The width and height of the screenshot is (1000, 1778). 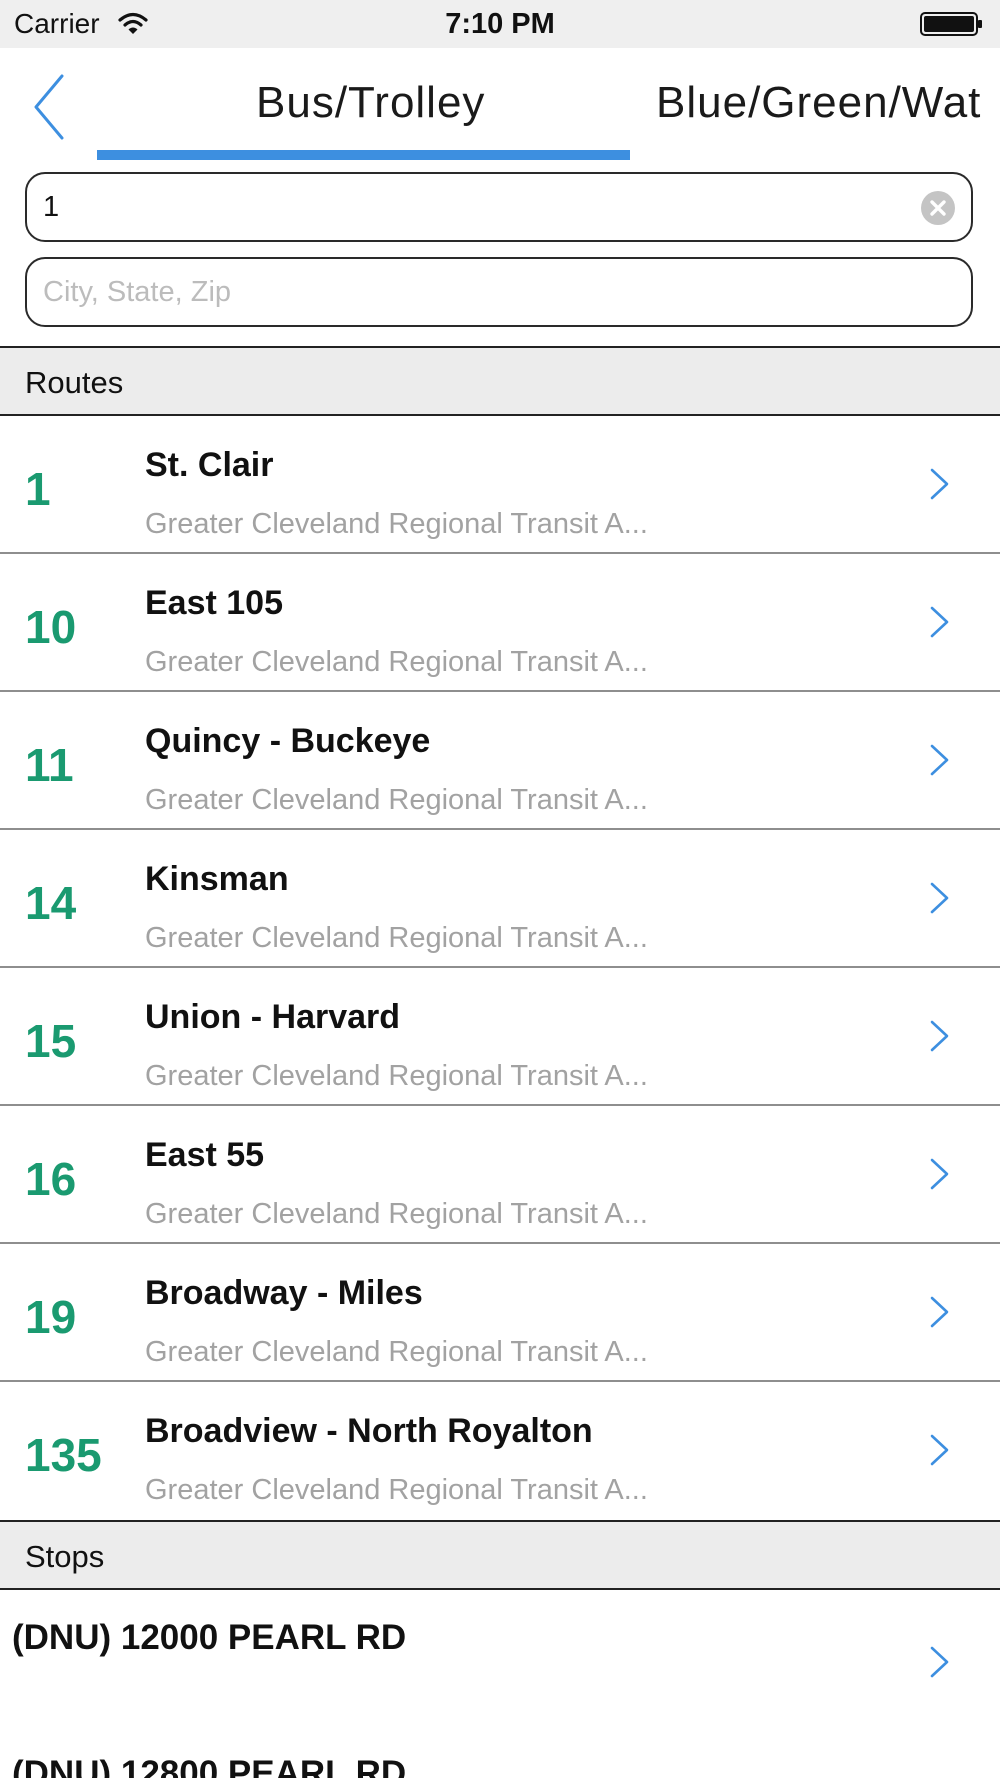 I want to click on status-time: 7:10 PM, so click(x=500, y=24).